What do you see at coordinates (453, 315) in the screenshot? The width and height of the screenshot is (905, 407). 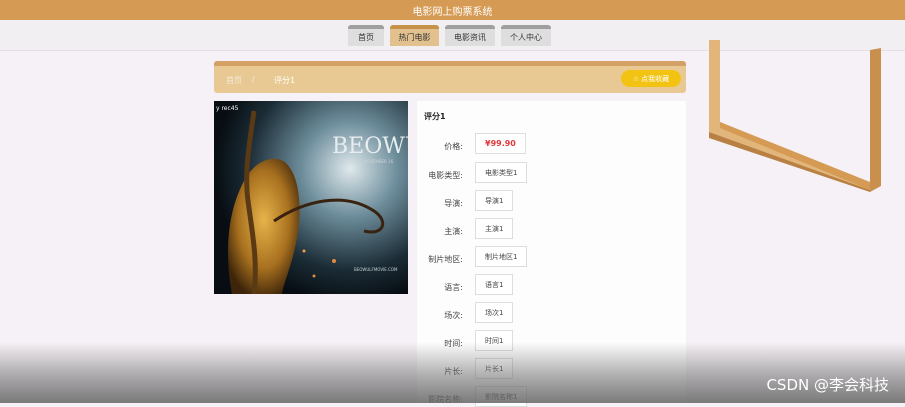 I see `session-label: 场次:` at bounding box center [453, 315].